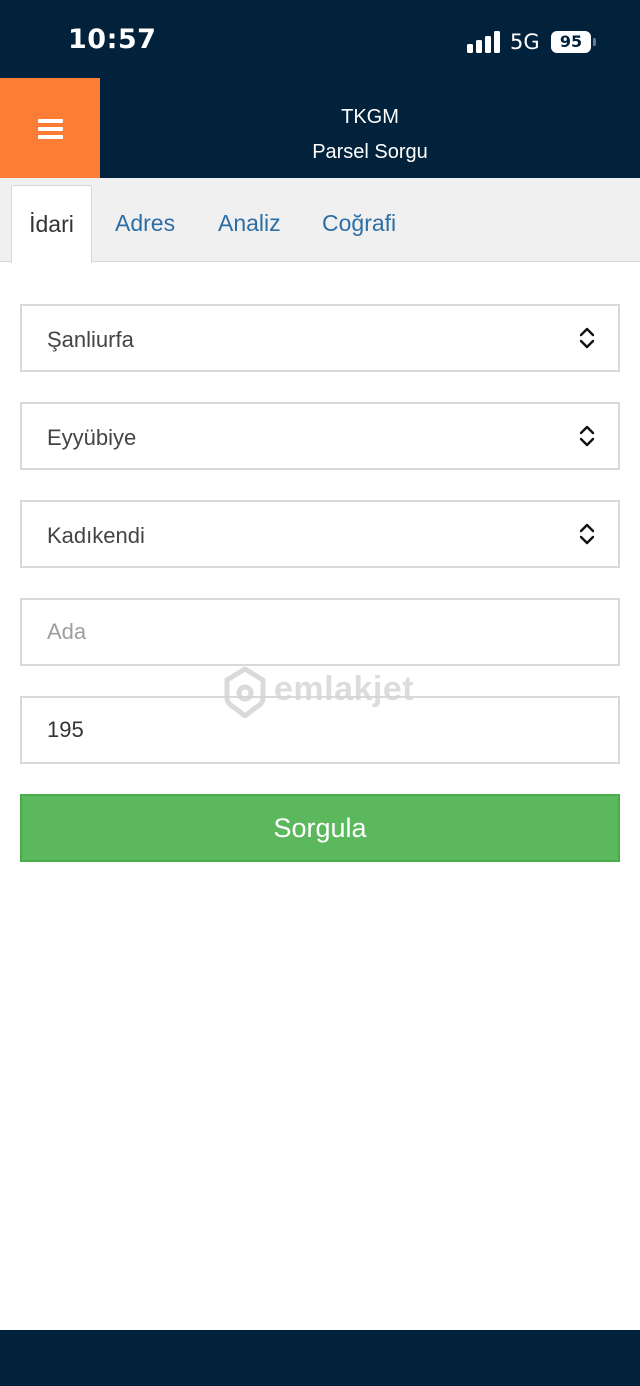  What do you see at coordinates (484, 42) in the screenshot?
I see `cellular-signal-icon` at bounding box center [484, 42].